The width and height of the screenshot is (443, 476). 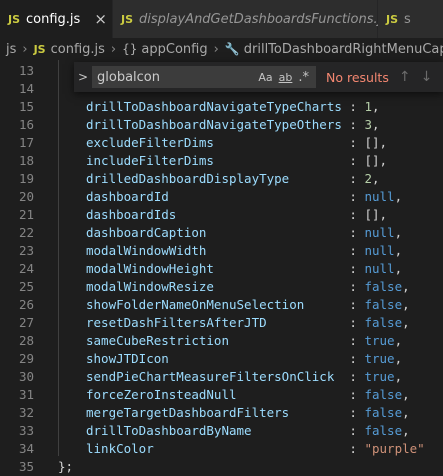 What do you see at coordinates (26, 358) in the screenshot?
I see `line-number: 29` at bounding box center [26, 358].